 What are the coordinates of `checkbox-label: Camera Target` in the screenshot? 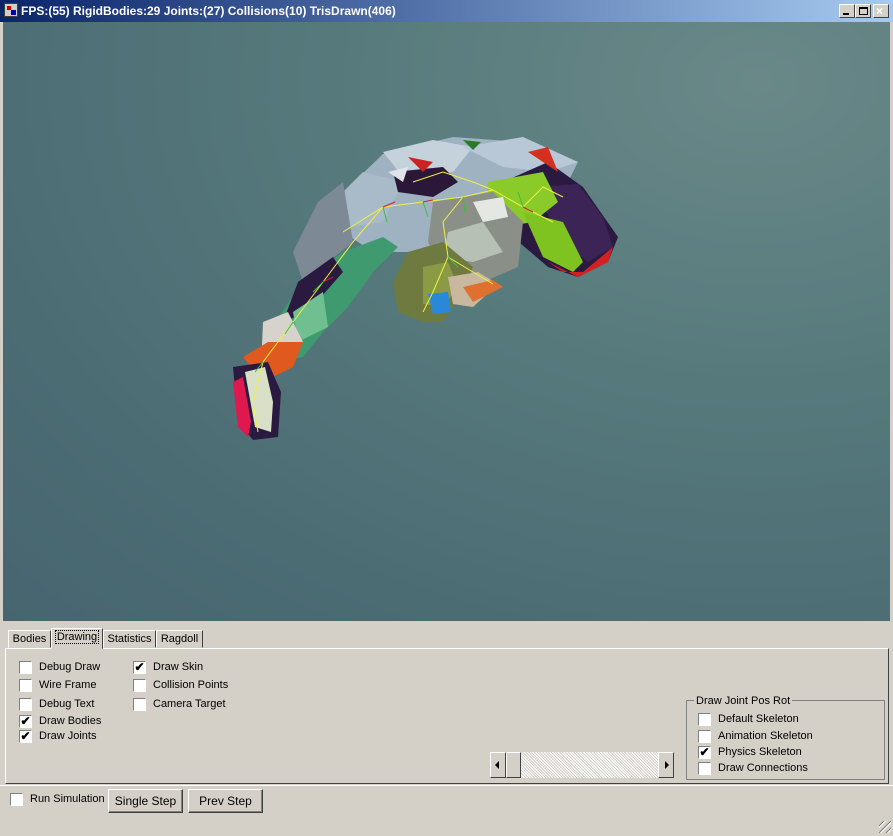 It's located at (189, 704).